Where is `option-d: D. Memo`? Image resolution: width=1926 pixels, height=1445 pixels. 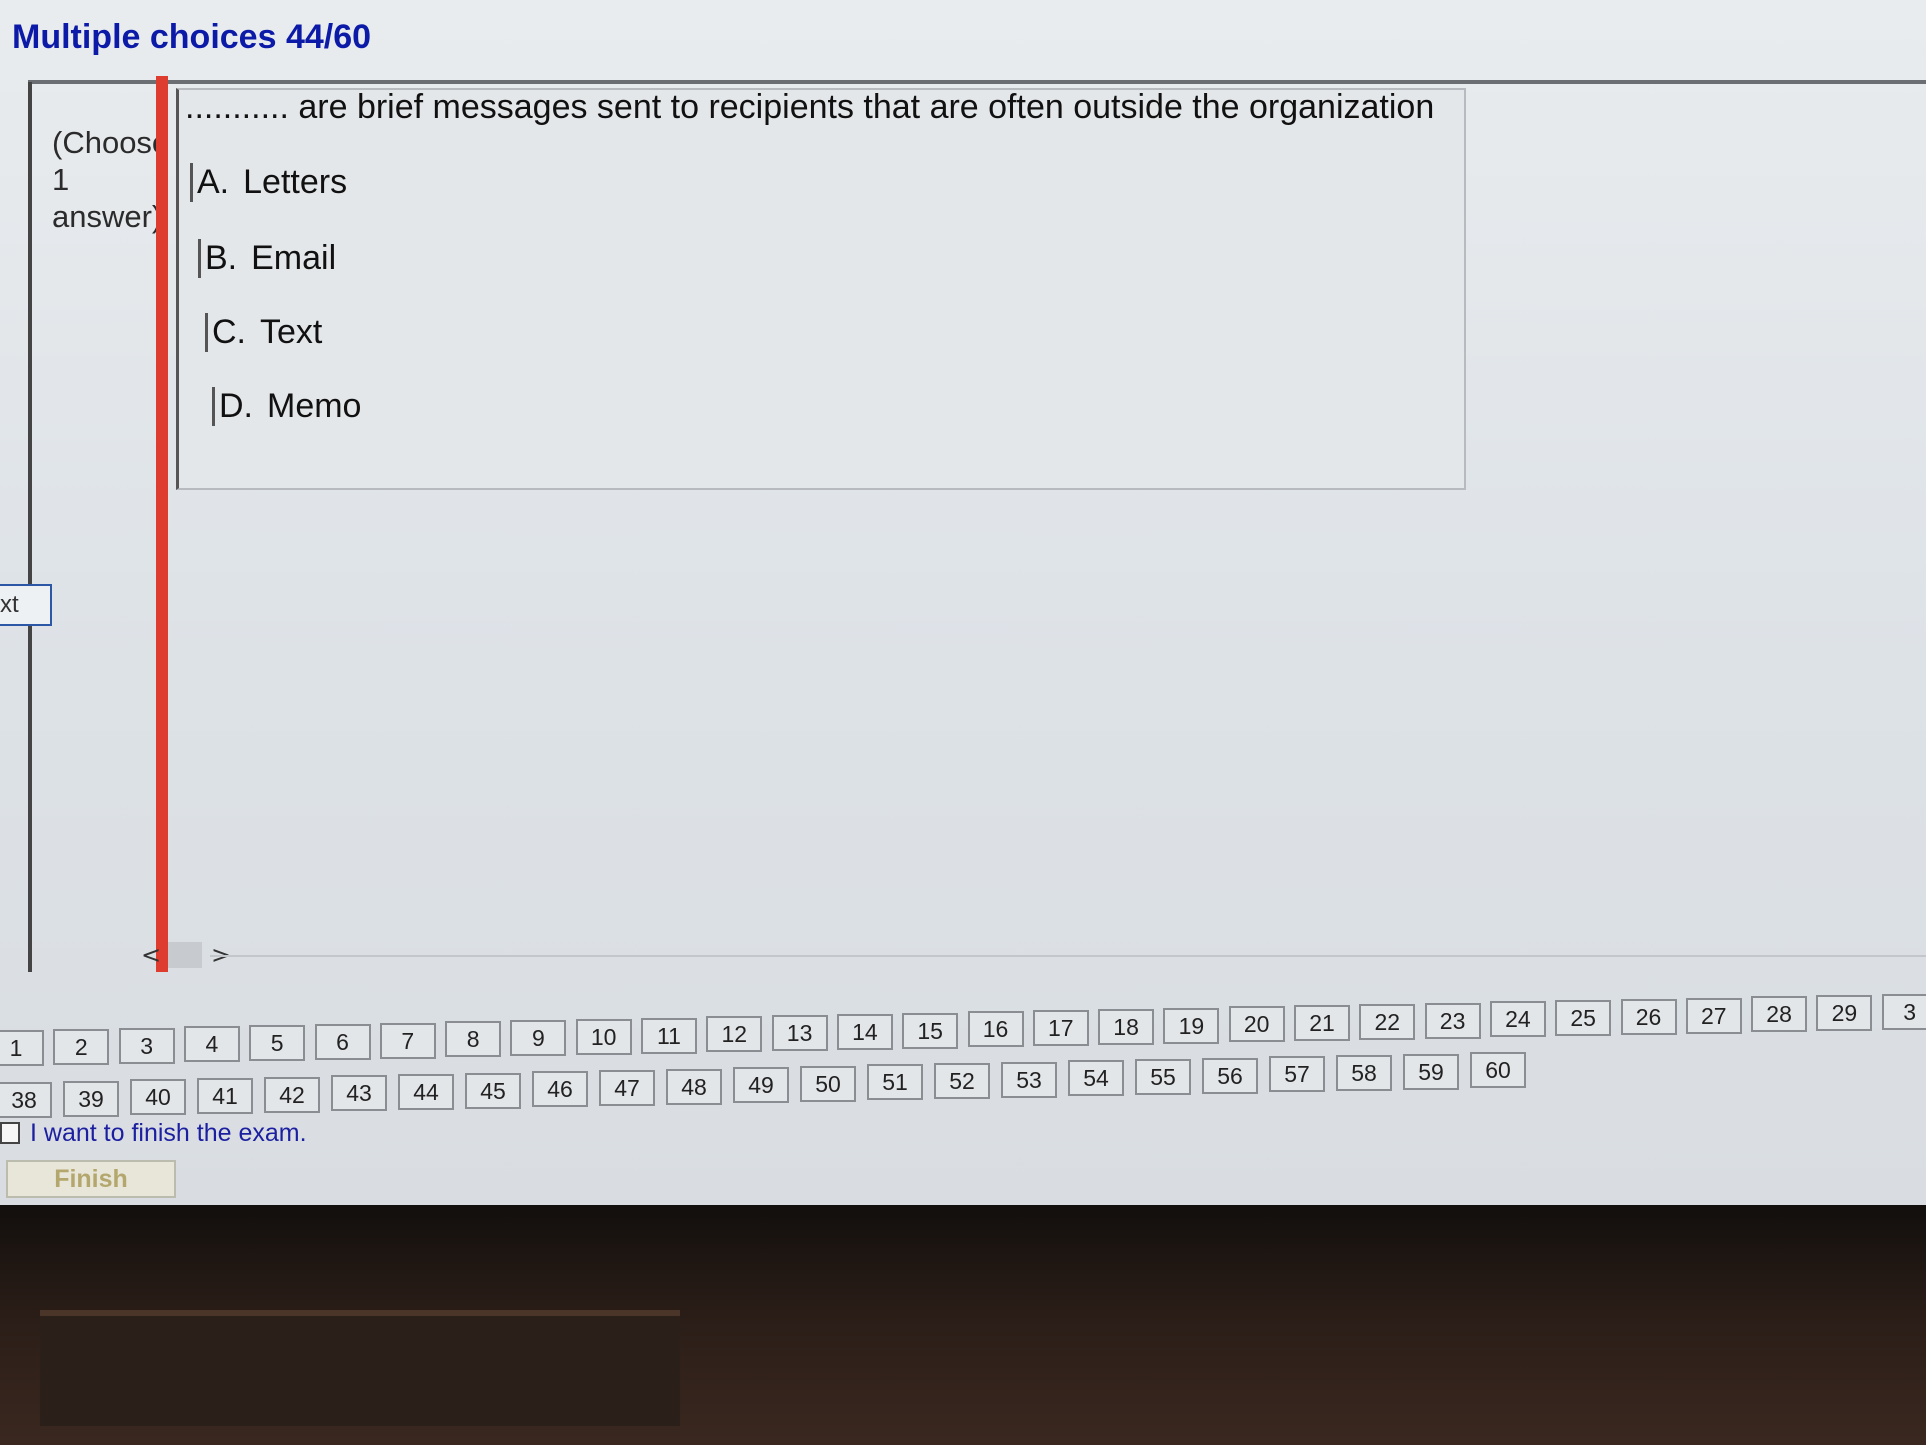 option-d: D. Memo is located at coordinates (286, 406).